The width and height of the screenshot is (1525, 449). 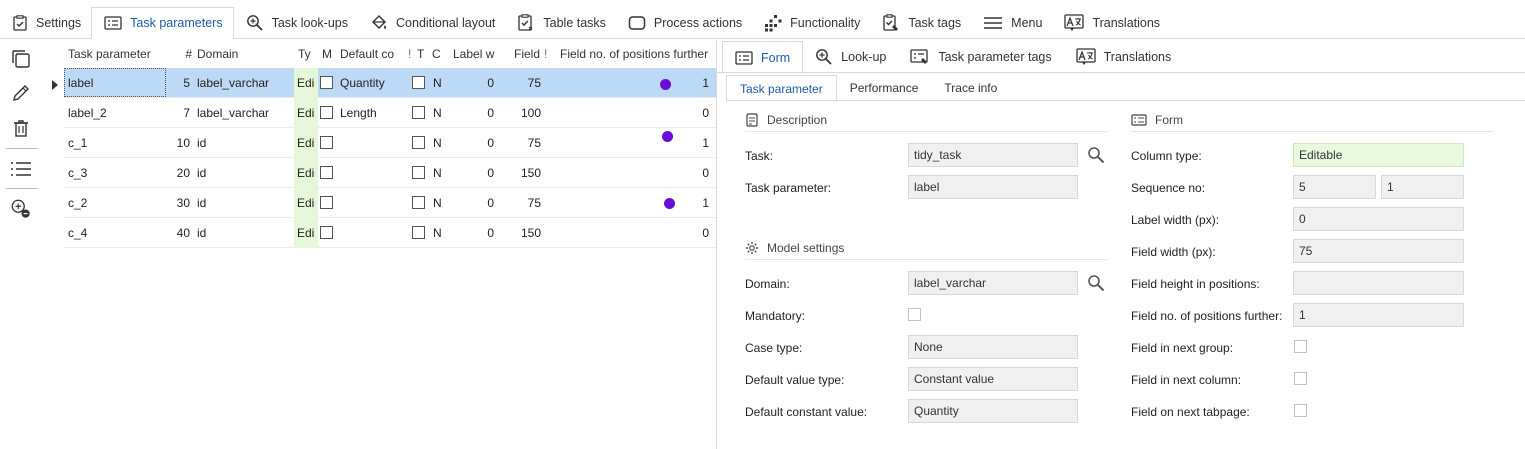 What do you see at coordinates (376, 83) in the screenshot?
I see `cell-default: Quantity` at bounding box center [376, 83].